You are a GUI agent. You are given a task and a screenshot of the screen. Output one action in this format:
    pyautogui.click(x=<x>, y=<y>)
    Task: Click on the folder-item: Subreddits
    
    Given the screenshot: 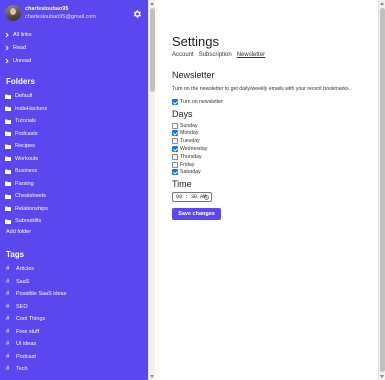 What is the action you would take?
    pyautogui.click(x=23, y=221)
    